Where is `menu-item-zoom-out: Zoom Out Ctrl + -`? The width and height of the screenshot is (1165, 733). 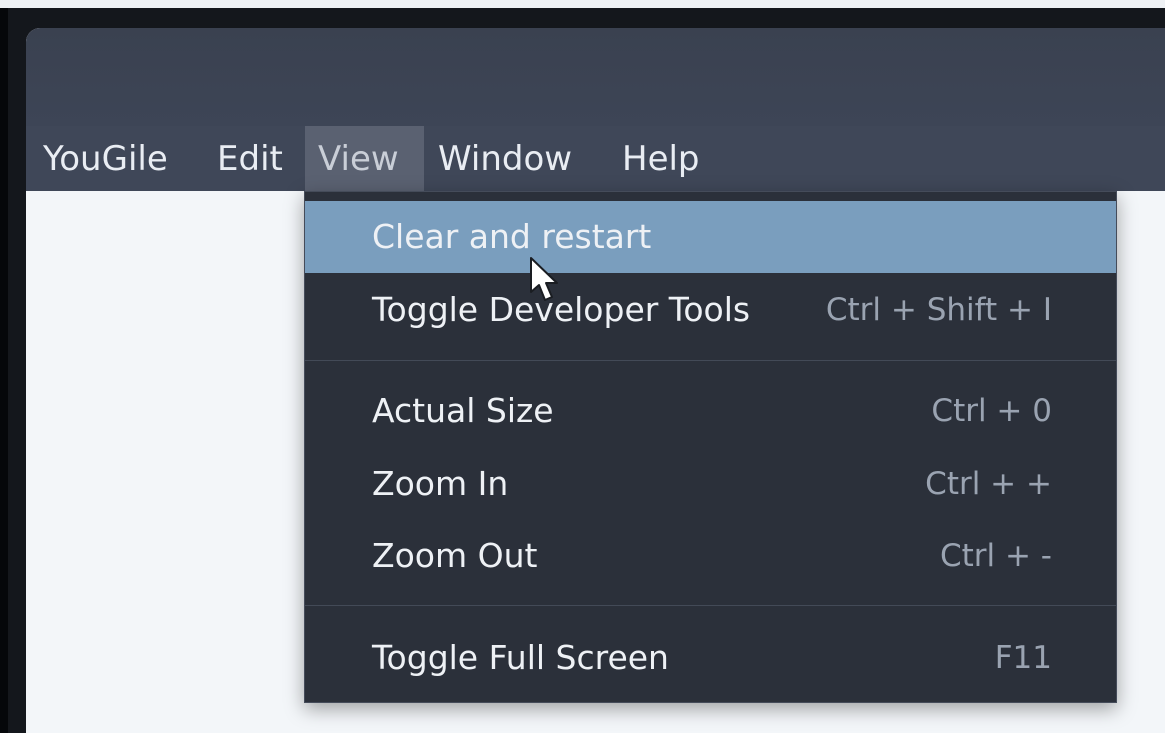 menu-item-zoom-out: Zoom Out Ctrl + - is located at coordinates (710, 556).